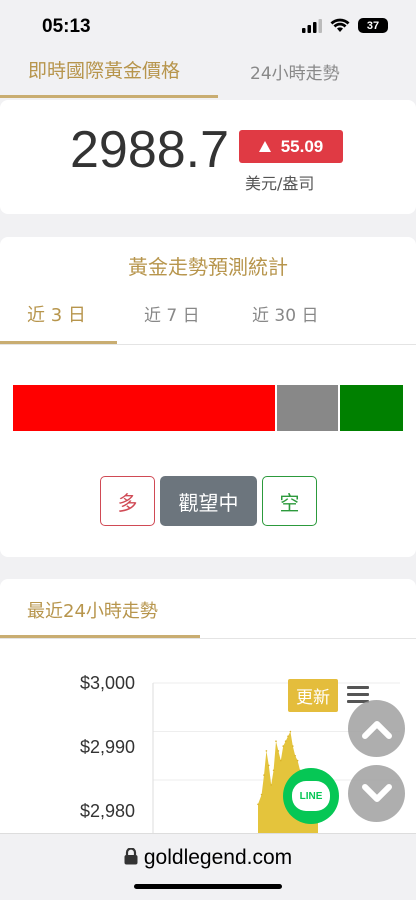 This screenshot has width=416, height=900. What do you see at coordinates (127, 501) in the screenshot?
I see `vote-long-button: 多` at bounding box center [127, 501].